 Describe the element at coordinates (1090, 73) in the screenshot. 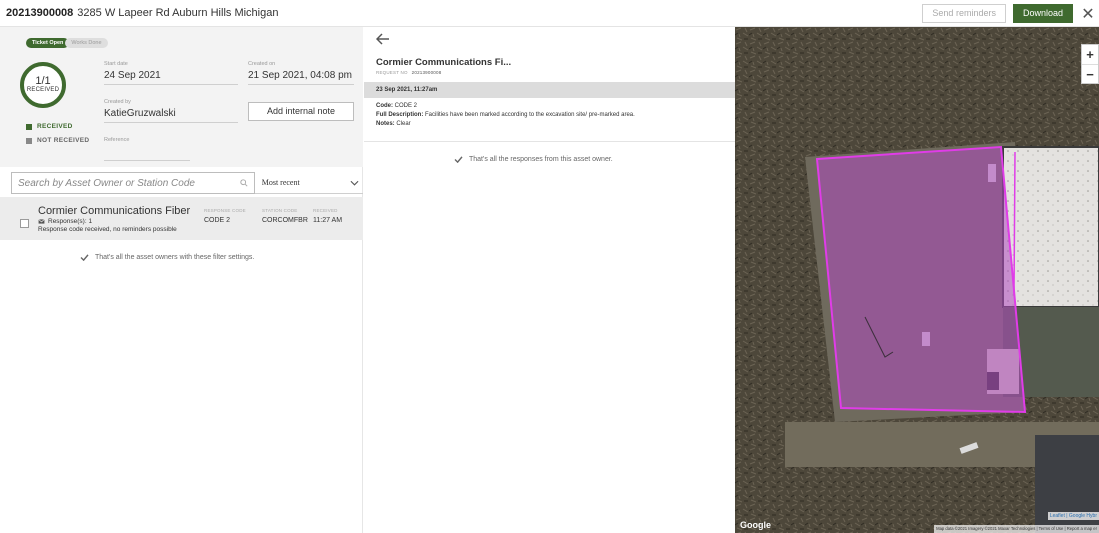

I see `zoom-out-button: −` at that location.